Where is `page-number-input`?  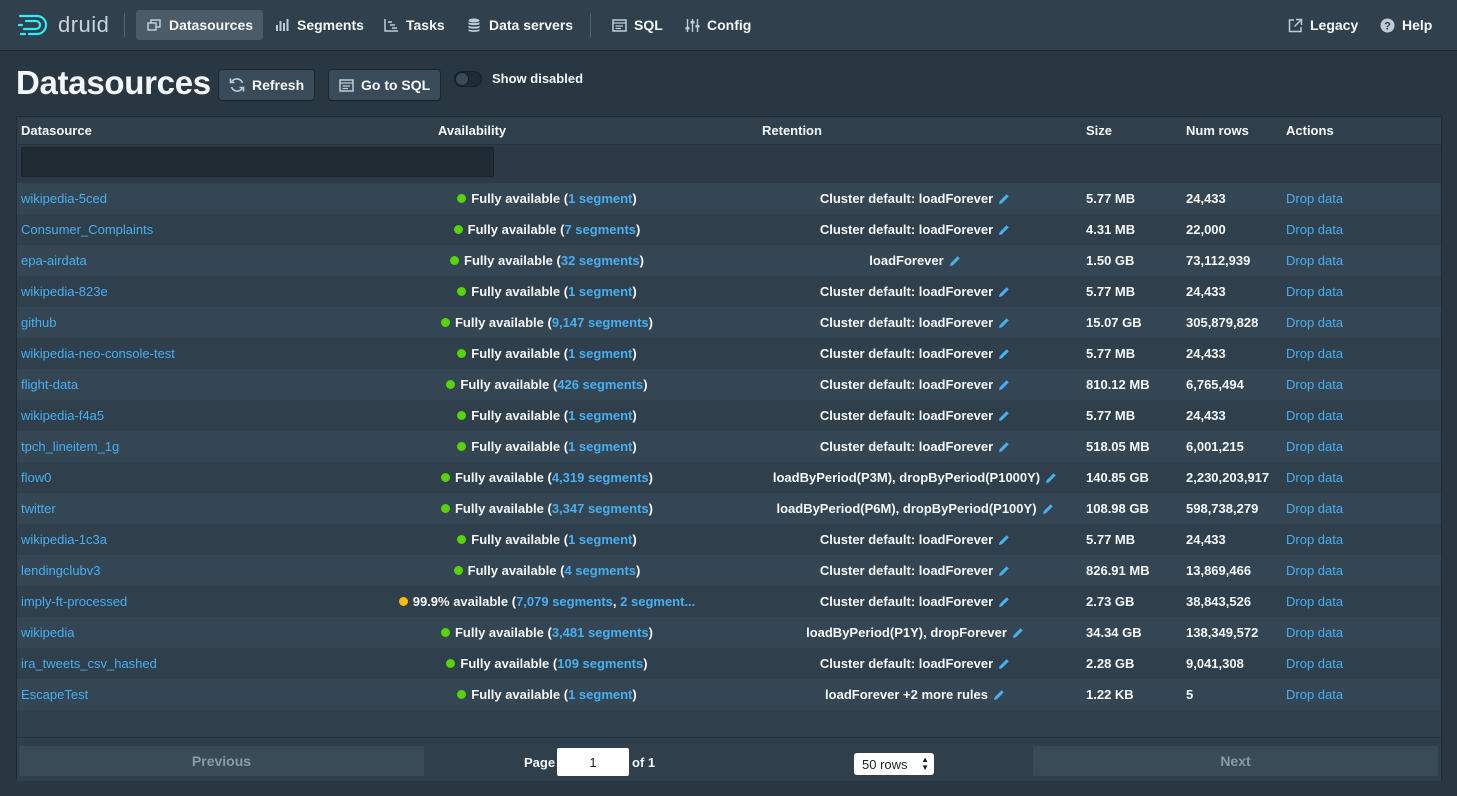 page-number-input is located at coordinates (593, 762).